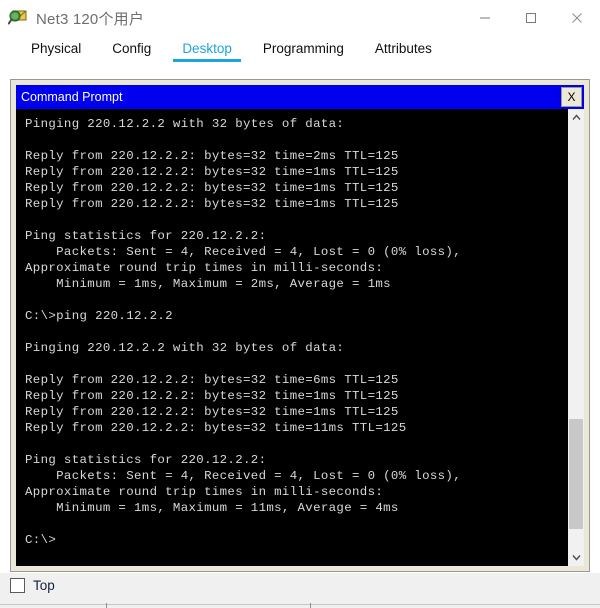  Describe the element at coordinates (300, 97) in the screenshot. I see `command-prompt-titlebar: Command Prompt X` at that location.